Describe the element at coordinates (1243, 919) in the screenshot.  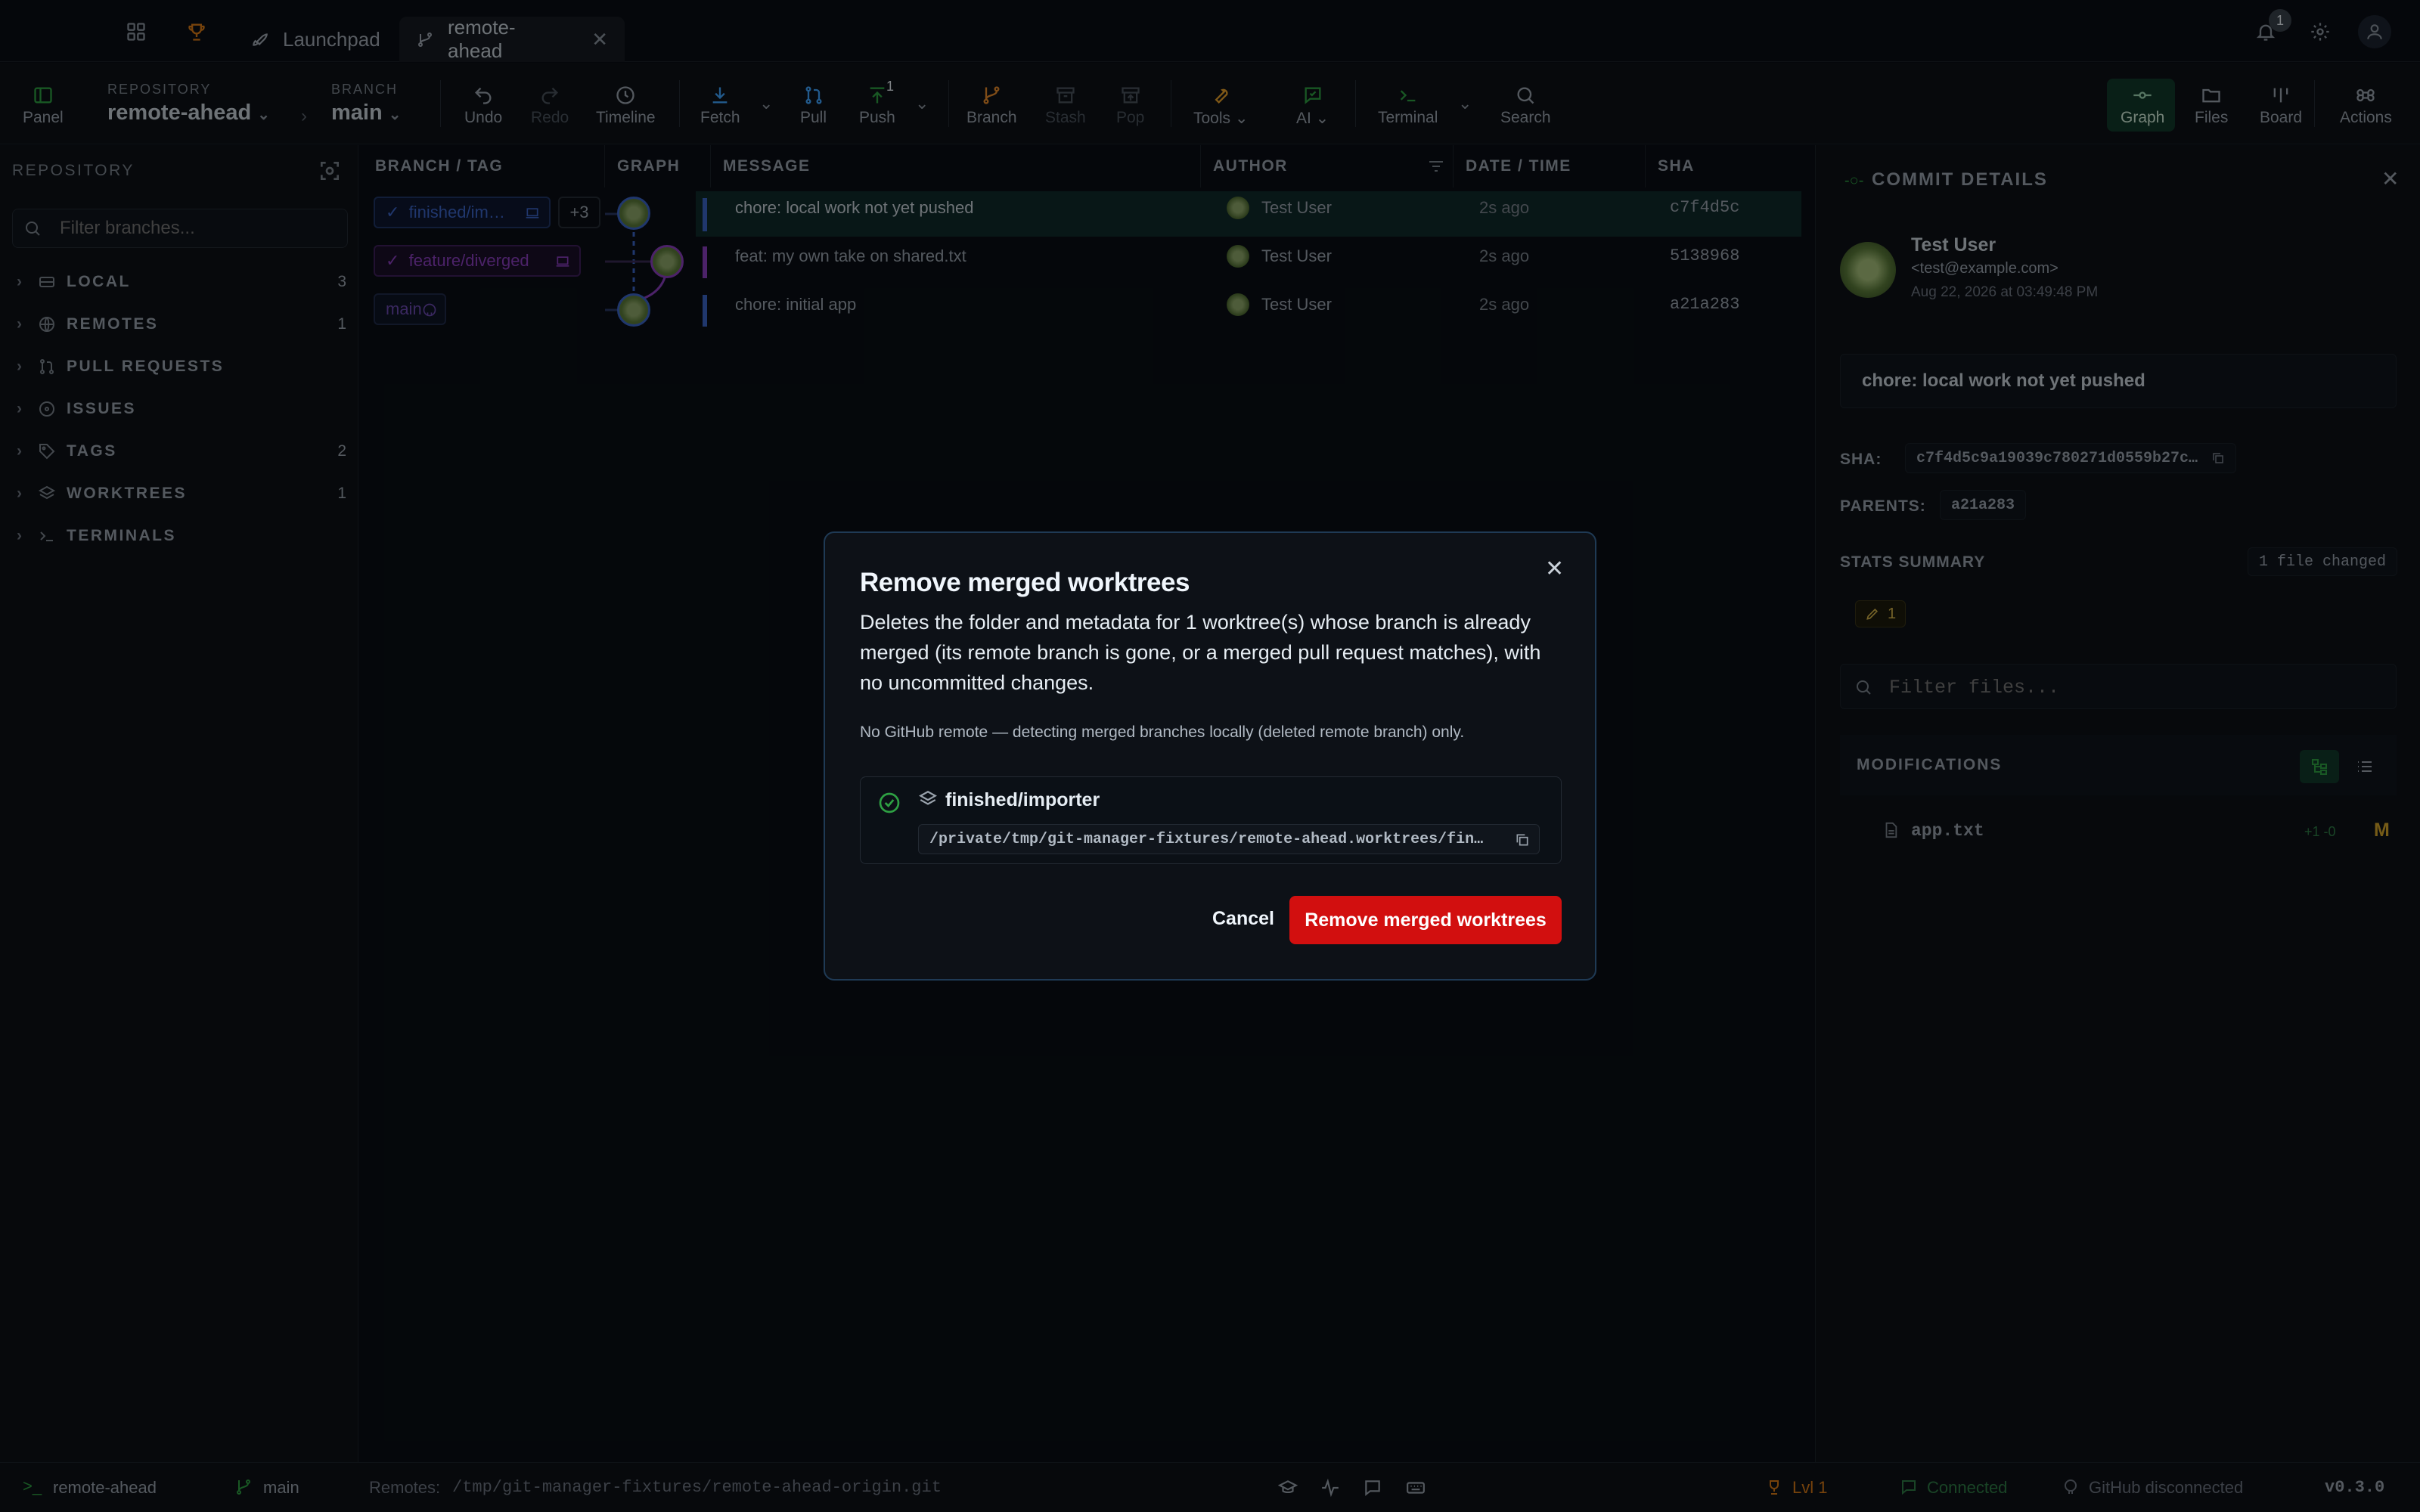
I see `cancel-button: Cancel` at that location.